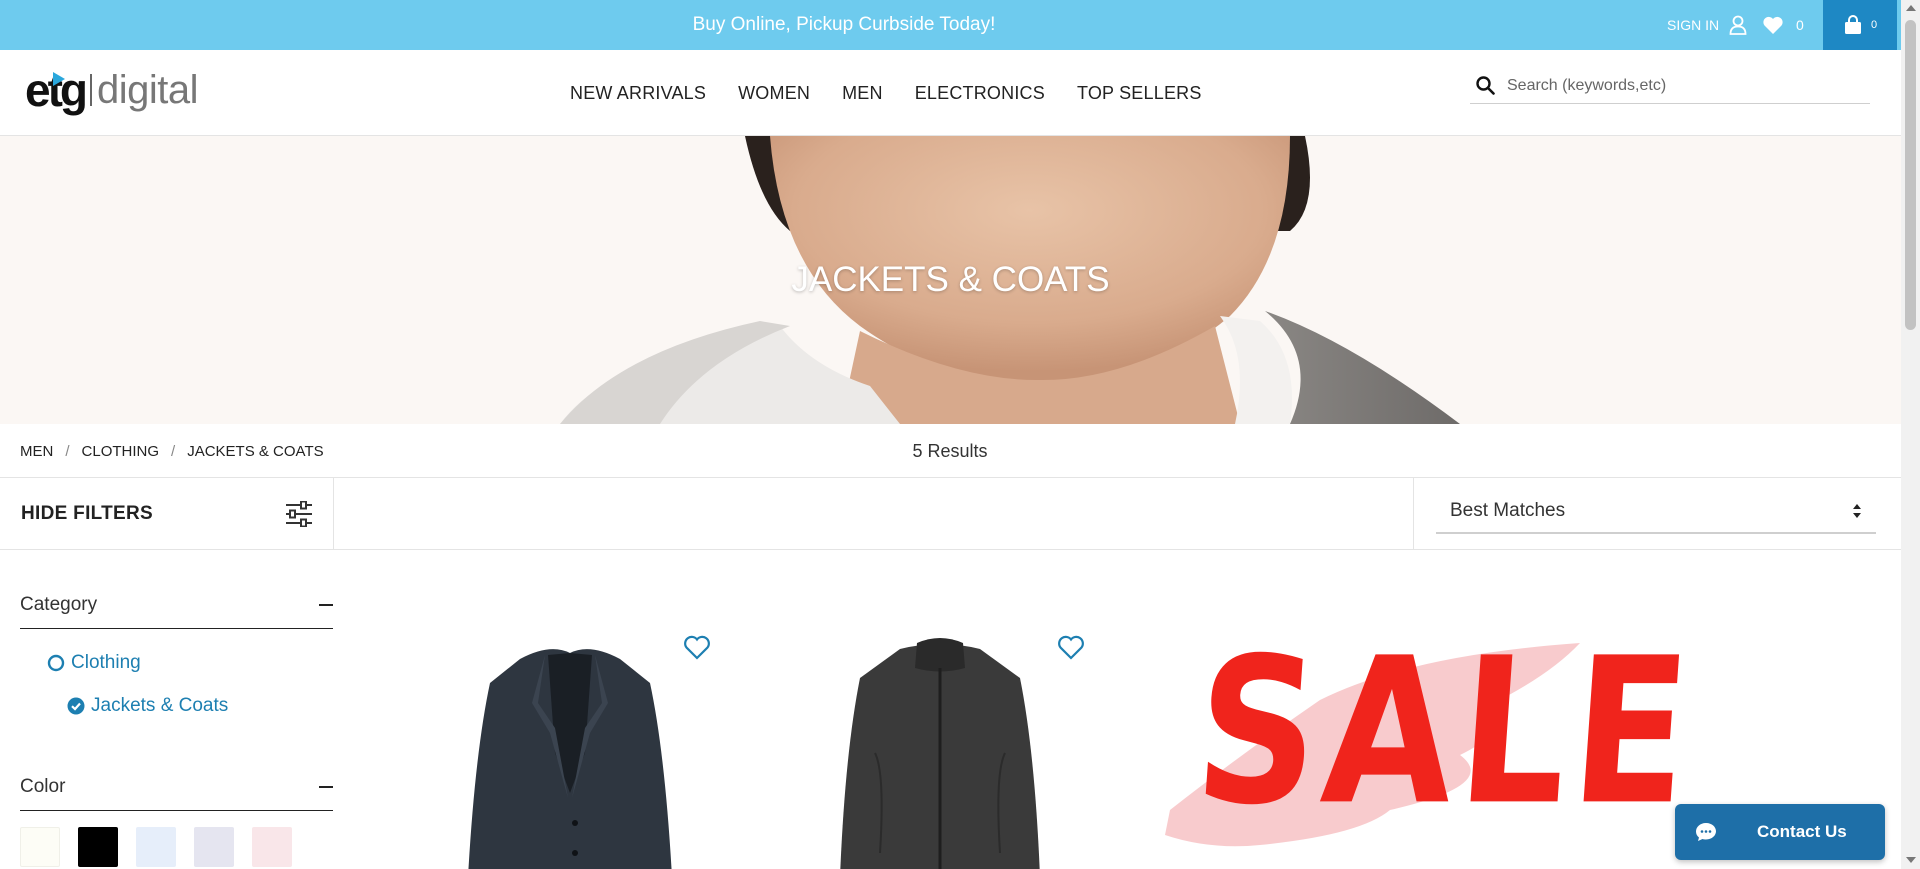 This screenshot has height=869, width=1920. Describe the element at coordinates (950, 514) in the screenshot. I see `filter-sort-bar: HIDE FILTERS Best Matches` at that location.